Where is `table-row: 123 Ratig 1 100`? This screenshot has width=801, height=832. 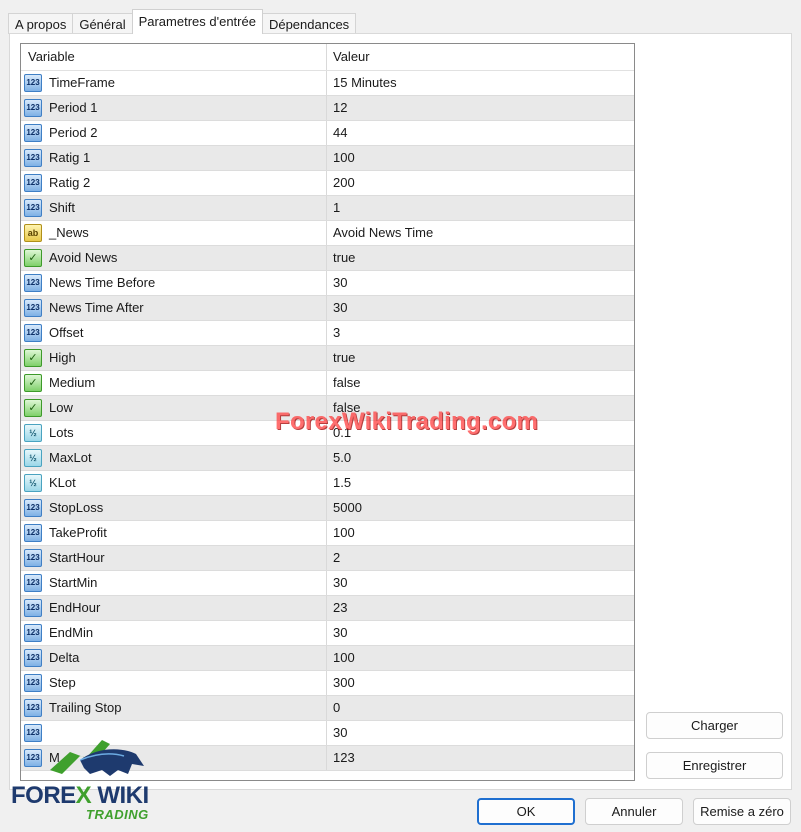 table-row: 123 Ratig 1 100 is located at coordinates (327, 158).